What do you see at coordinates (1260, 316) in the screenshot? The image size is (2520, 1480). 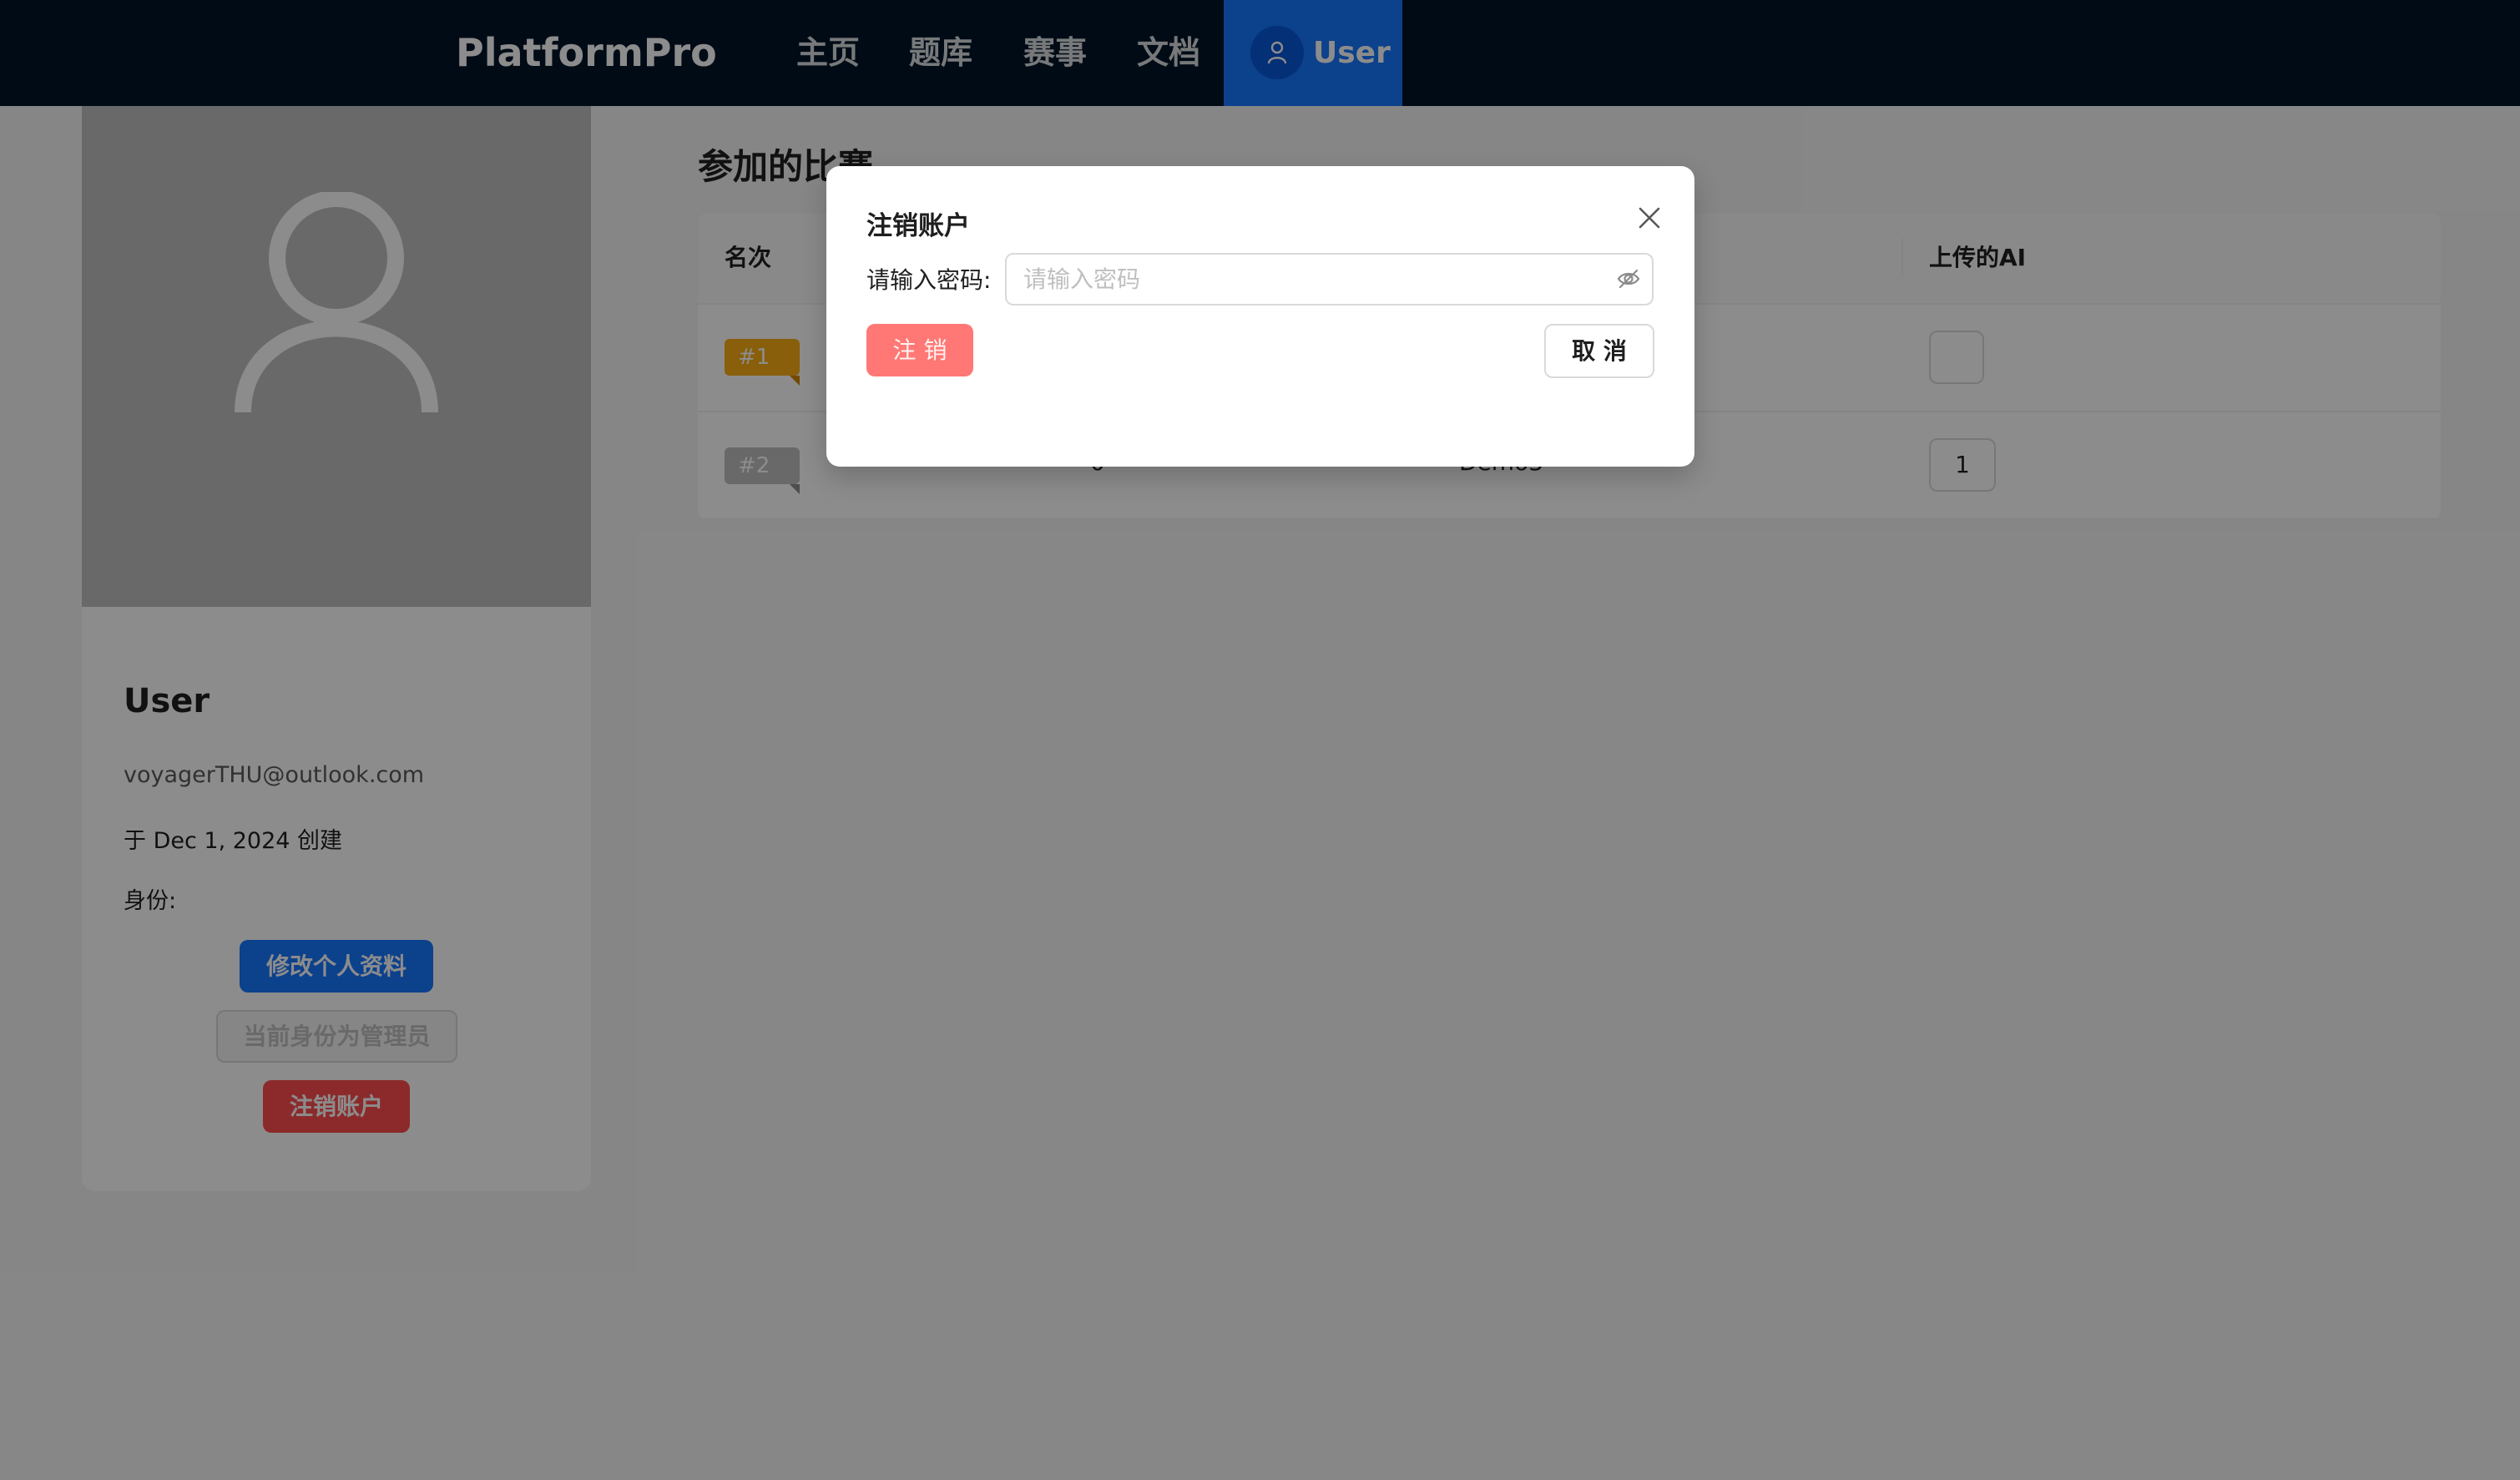 I see `delete-account-modal: 注销账户 请输入密码: 注 销 取 消` at bounding box center [1260, 316].